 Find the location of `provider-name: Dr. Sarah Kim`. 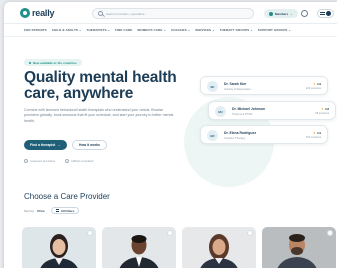

provider-name: Dr. Sarah Kim is located at coordinates (235, 84).